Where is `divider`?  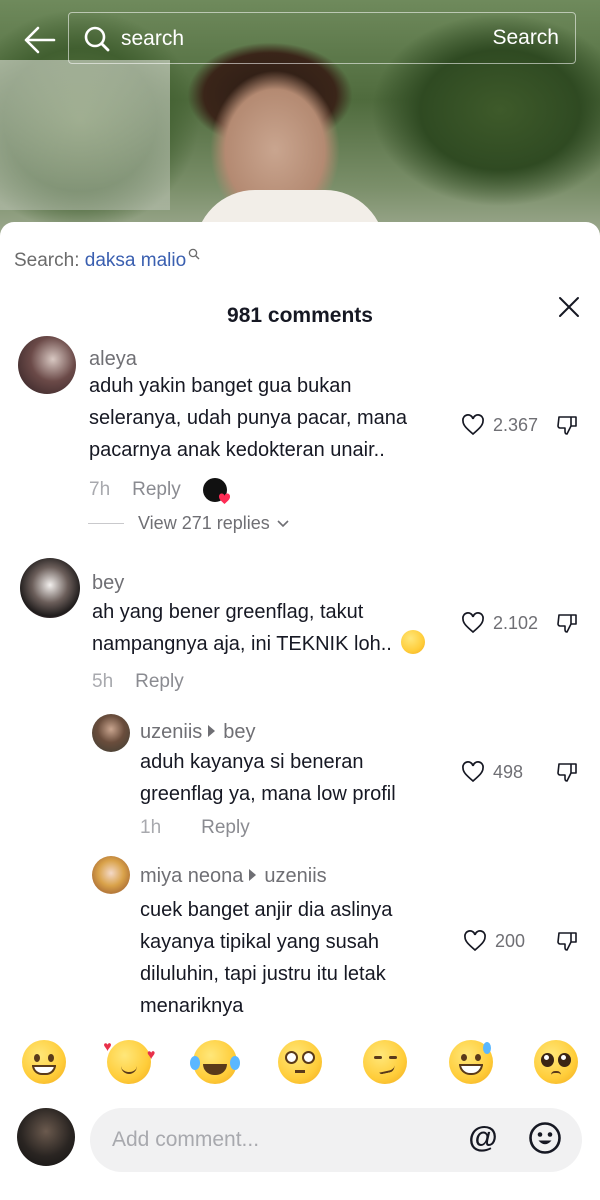 divider is located at coordinates (106, 523).